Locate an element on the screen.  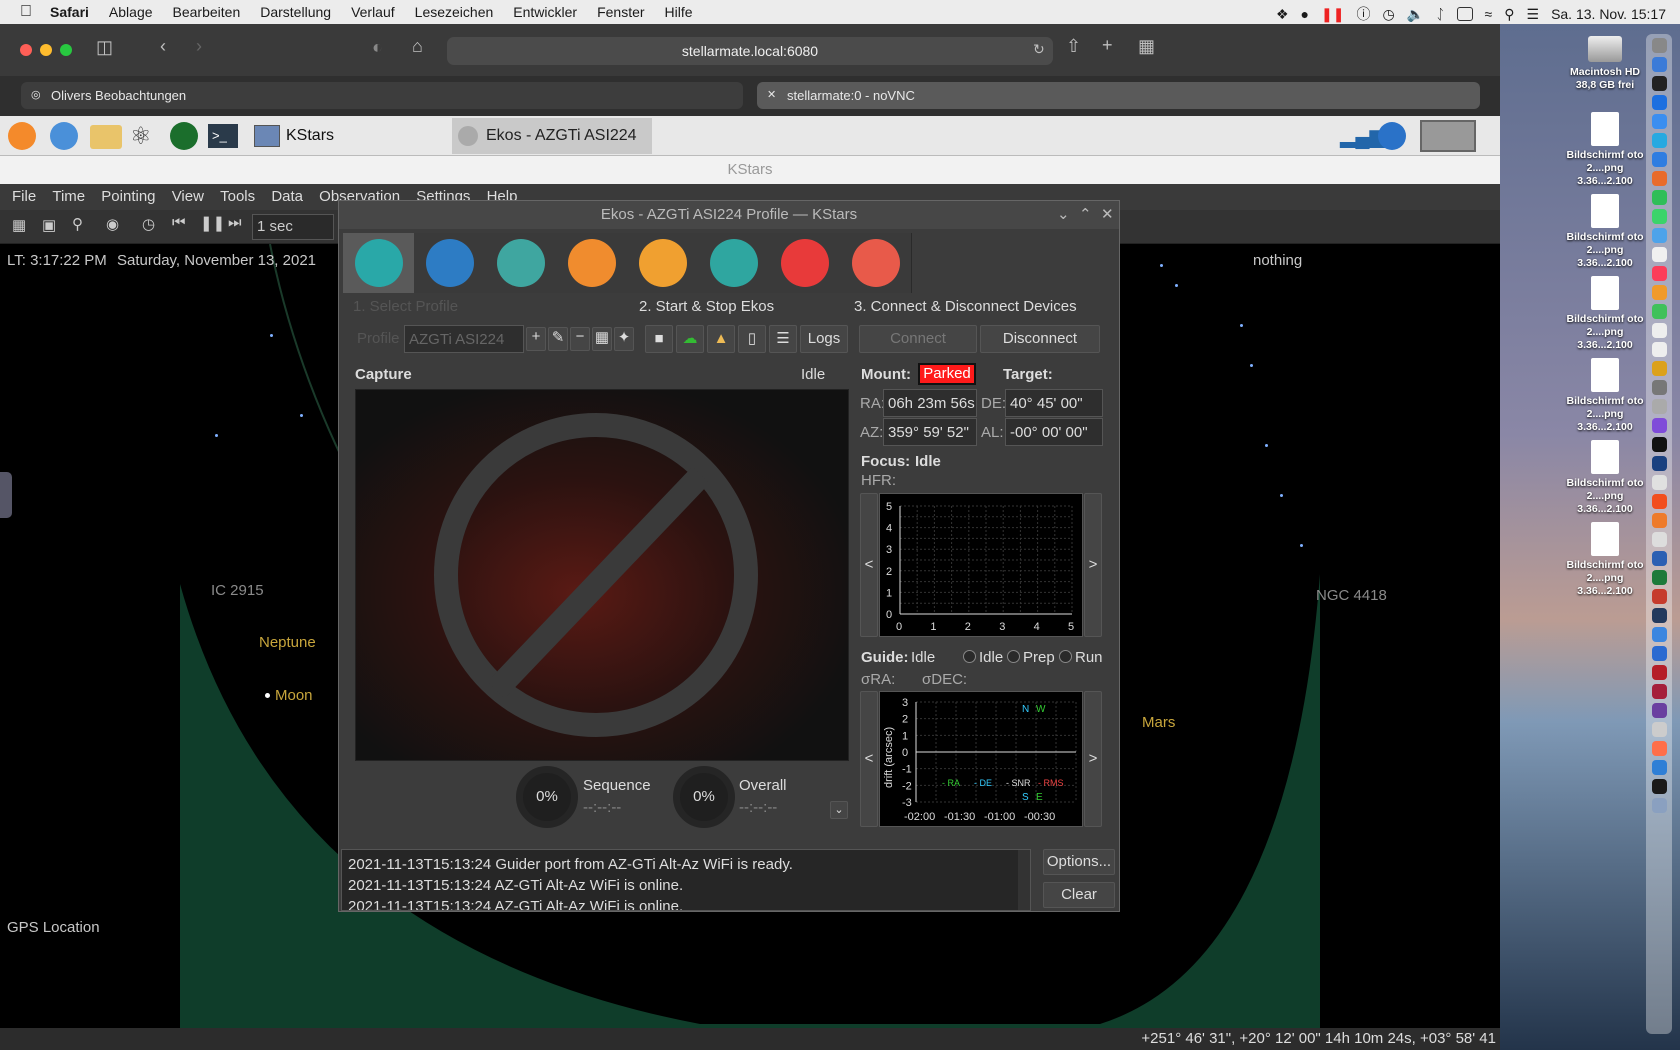
menu-app-name: Safari is located at coordinates (69, 12).